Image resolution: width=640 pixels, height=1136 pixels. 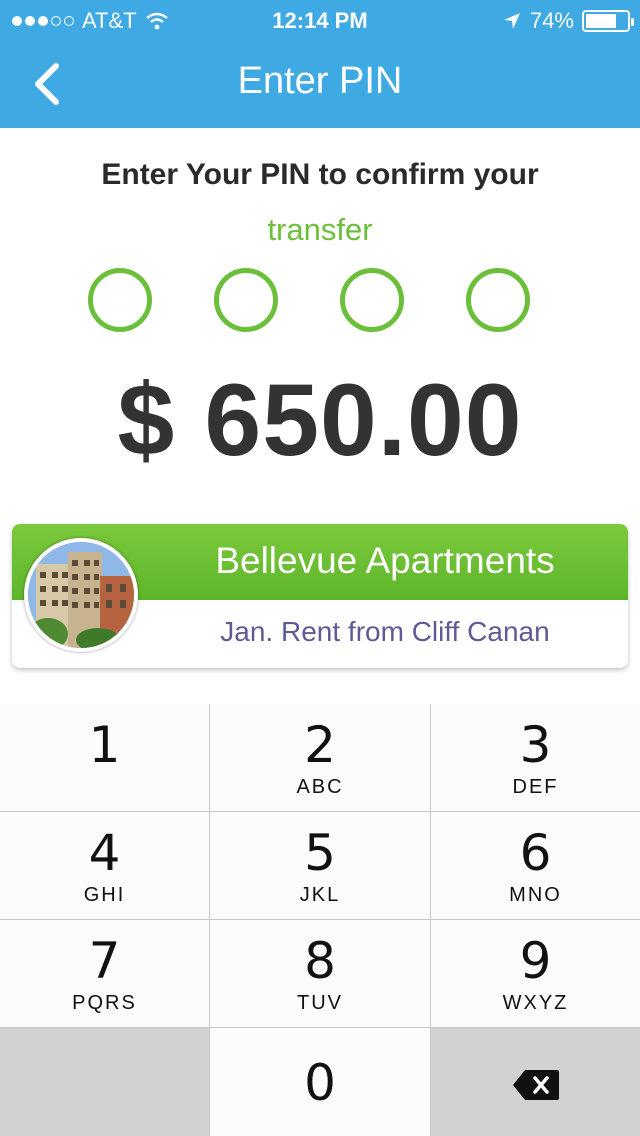 What do you see at coordinates (535, 1085) in the screenshot?
I see `backspace-icon` at bounding box center [535, 1085].